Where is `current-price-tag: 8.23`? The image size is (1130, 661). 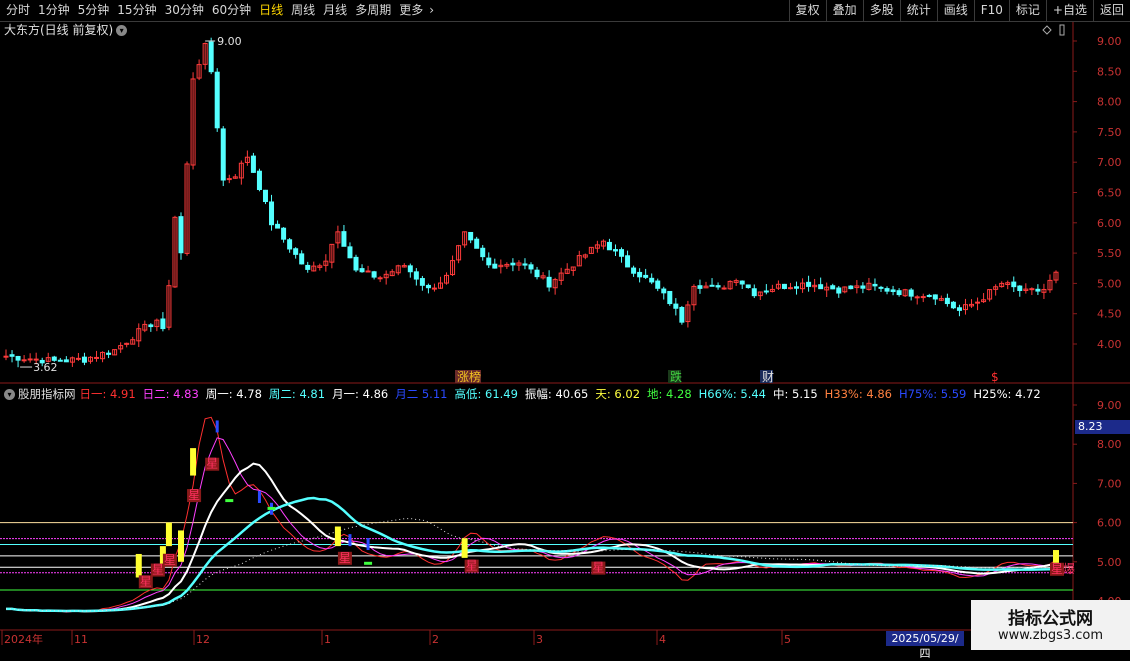 current-price-tag: 8.23 is located at coordinates (1102, 427).